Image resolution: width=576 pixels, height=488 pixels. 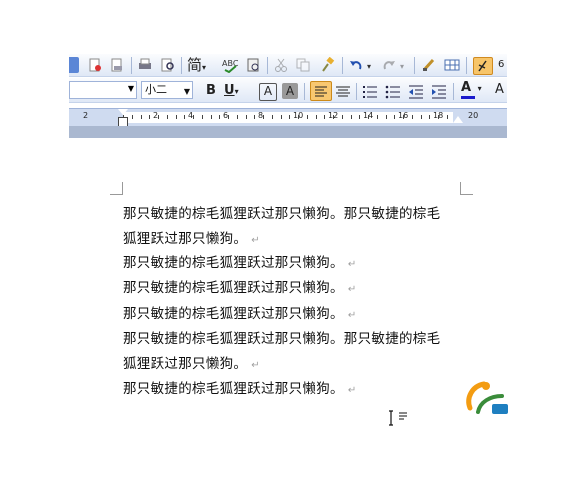 I want to click on copy-icon, so click(x=303, y=65).